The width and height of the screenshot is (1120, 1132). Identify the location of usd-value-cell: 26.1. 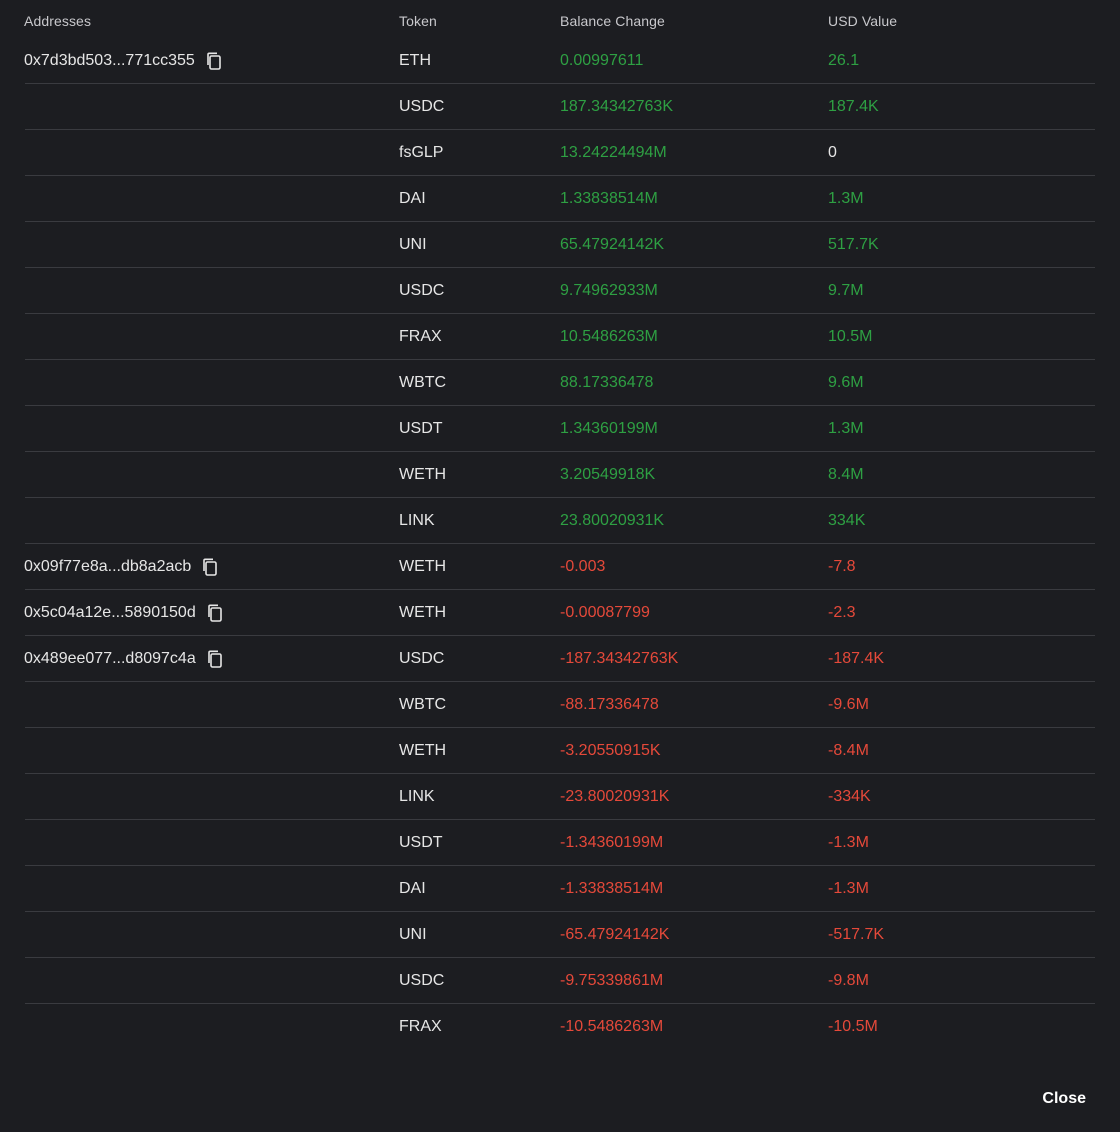
(844, 60).